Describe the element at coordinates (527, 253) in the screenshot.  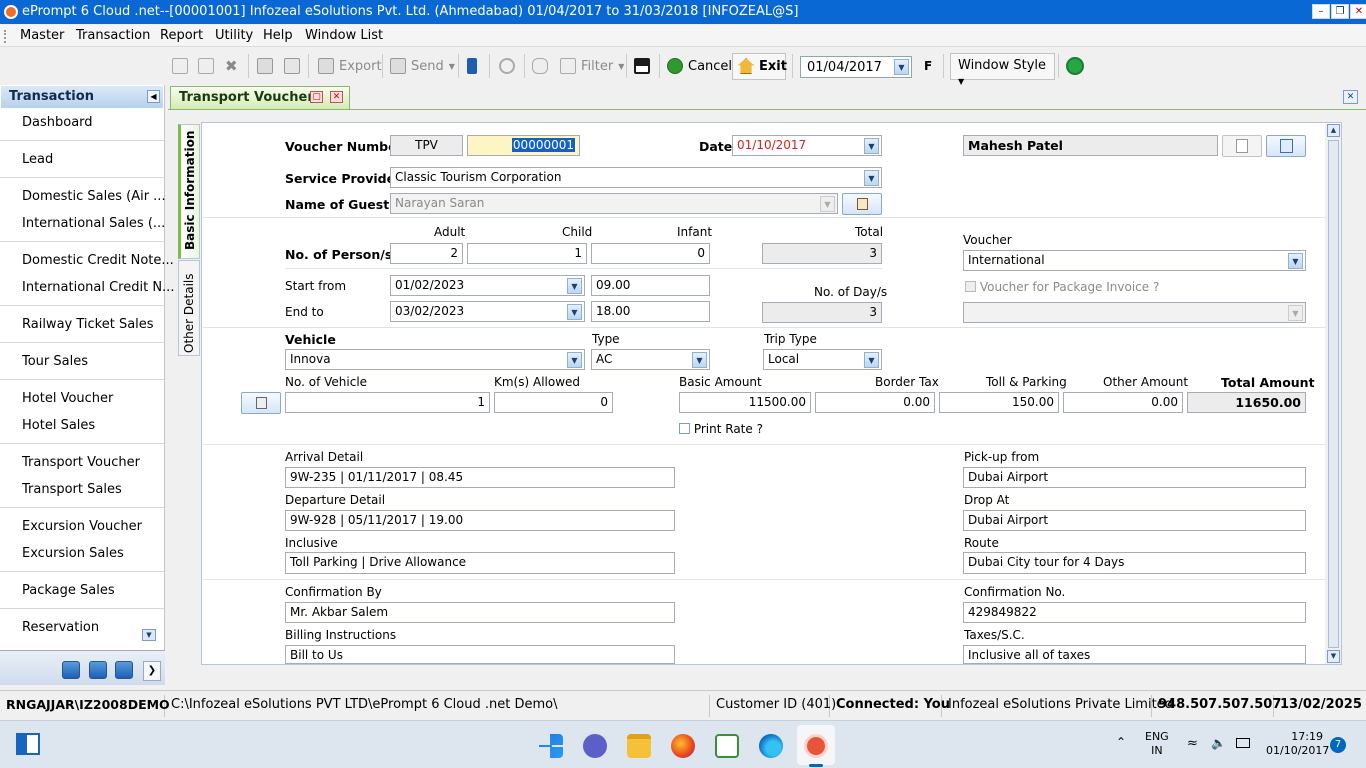
I see `child-field: 1` at that location.